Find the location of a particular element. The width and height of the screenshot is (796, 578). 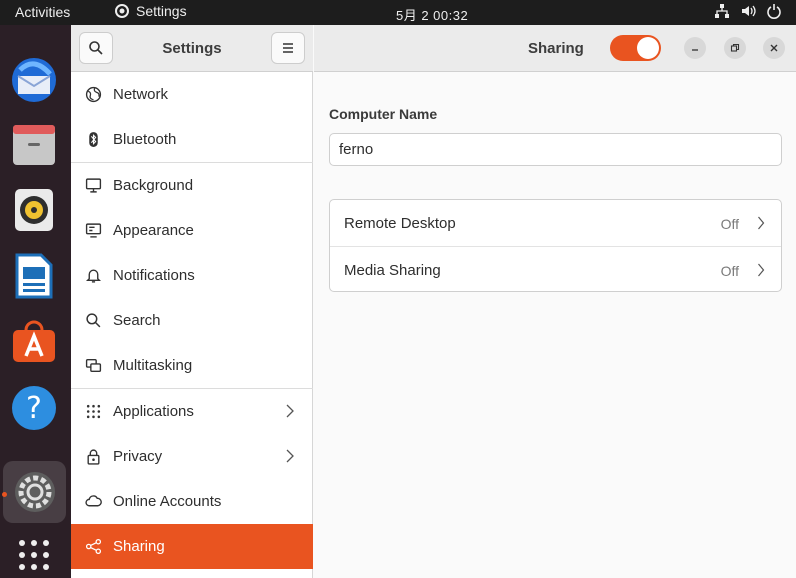

sidebar-item-applications: Applications is located at coordinates (192, 411).